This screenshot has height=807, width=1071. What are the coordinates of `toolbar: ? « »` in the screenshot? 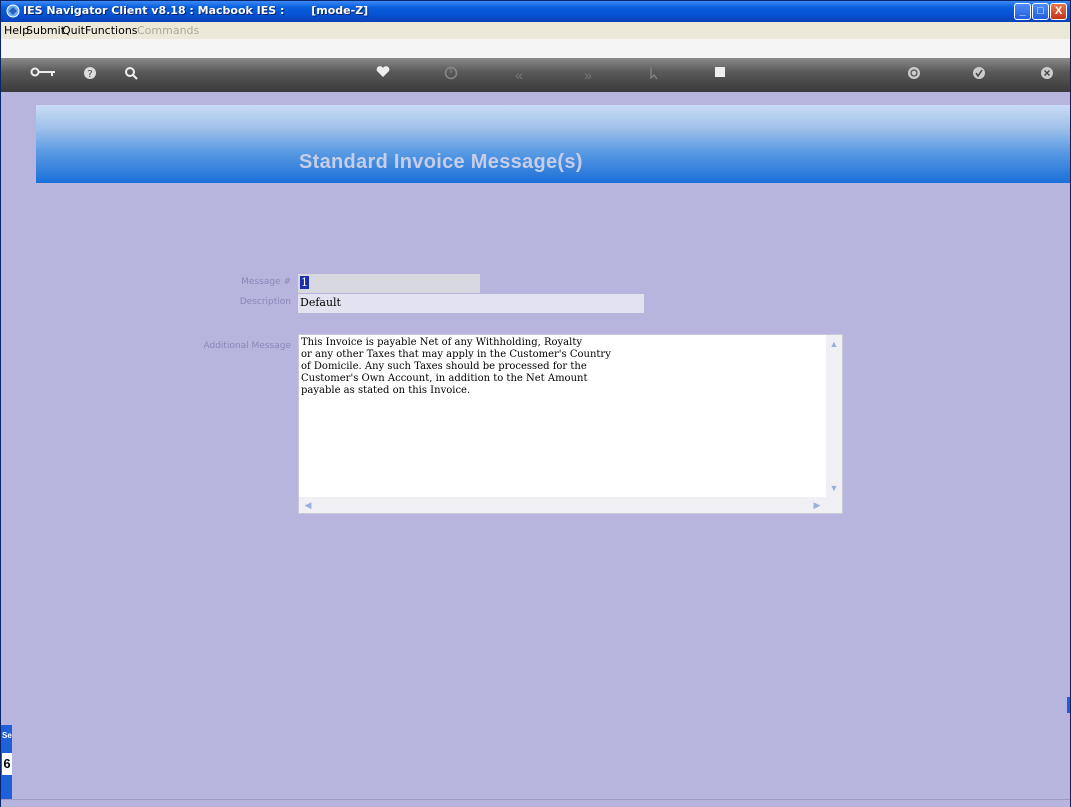 It's located at (535, 75).